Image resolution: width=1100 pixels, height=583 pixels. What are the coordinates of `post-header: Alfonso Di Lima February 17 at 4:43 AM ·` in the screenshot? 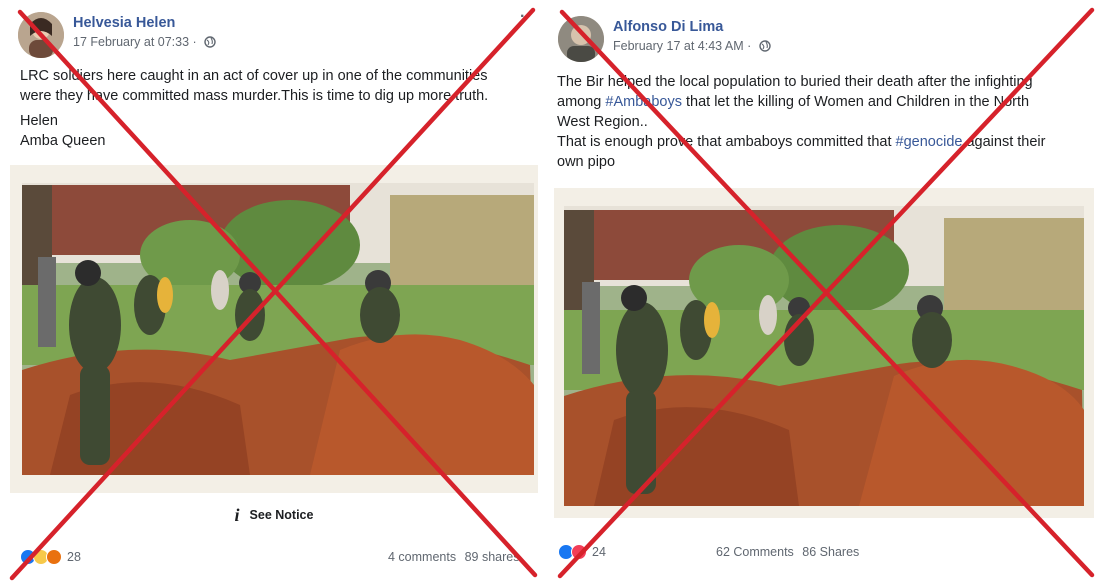 It's located at (664, 39).